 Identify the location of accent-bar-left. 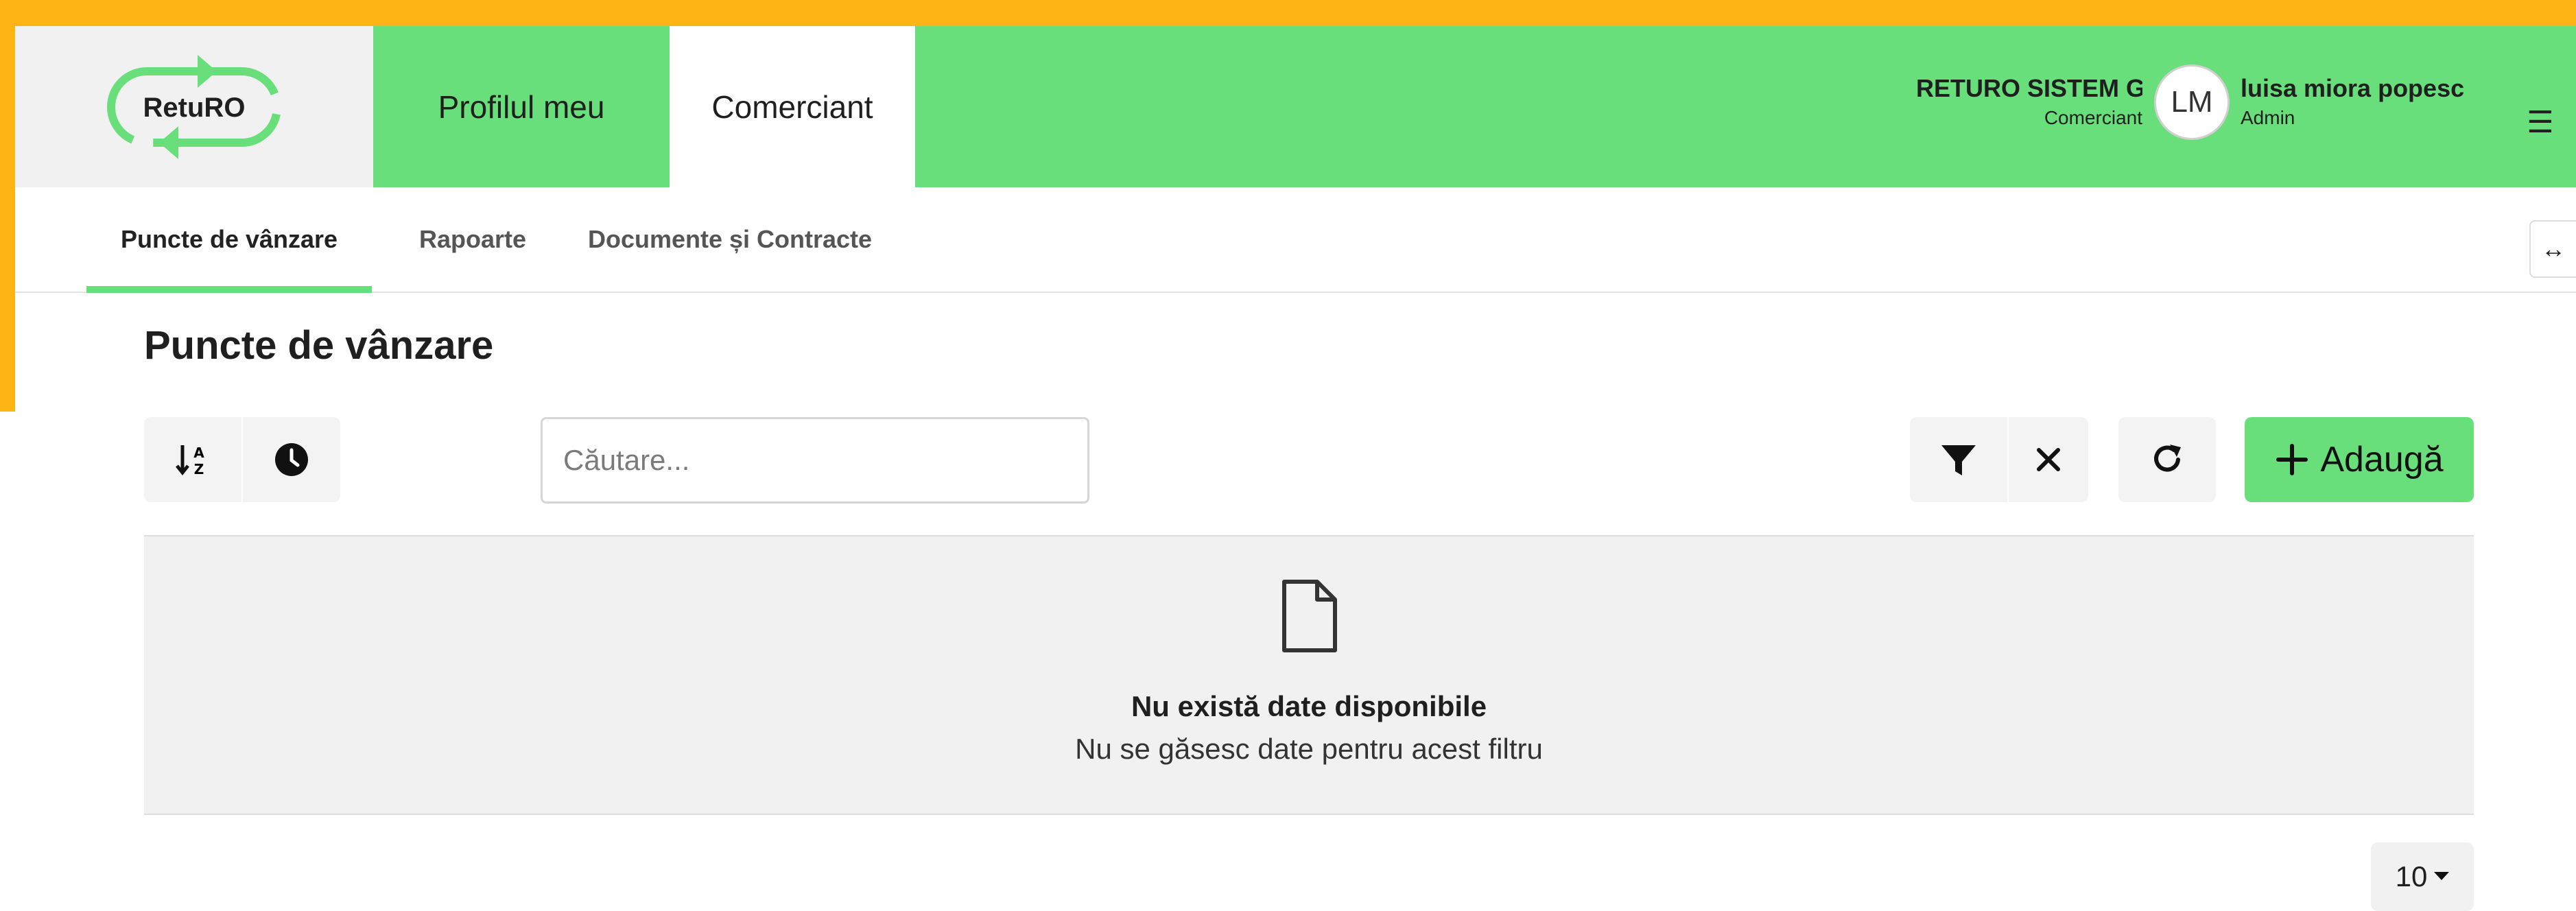
(7, 206).